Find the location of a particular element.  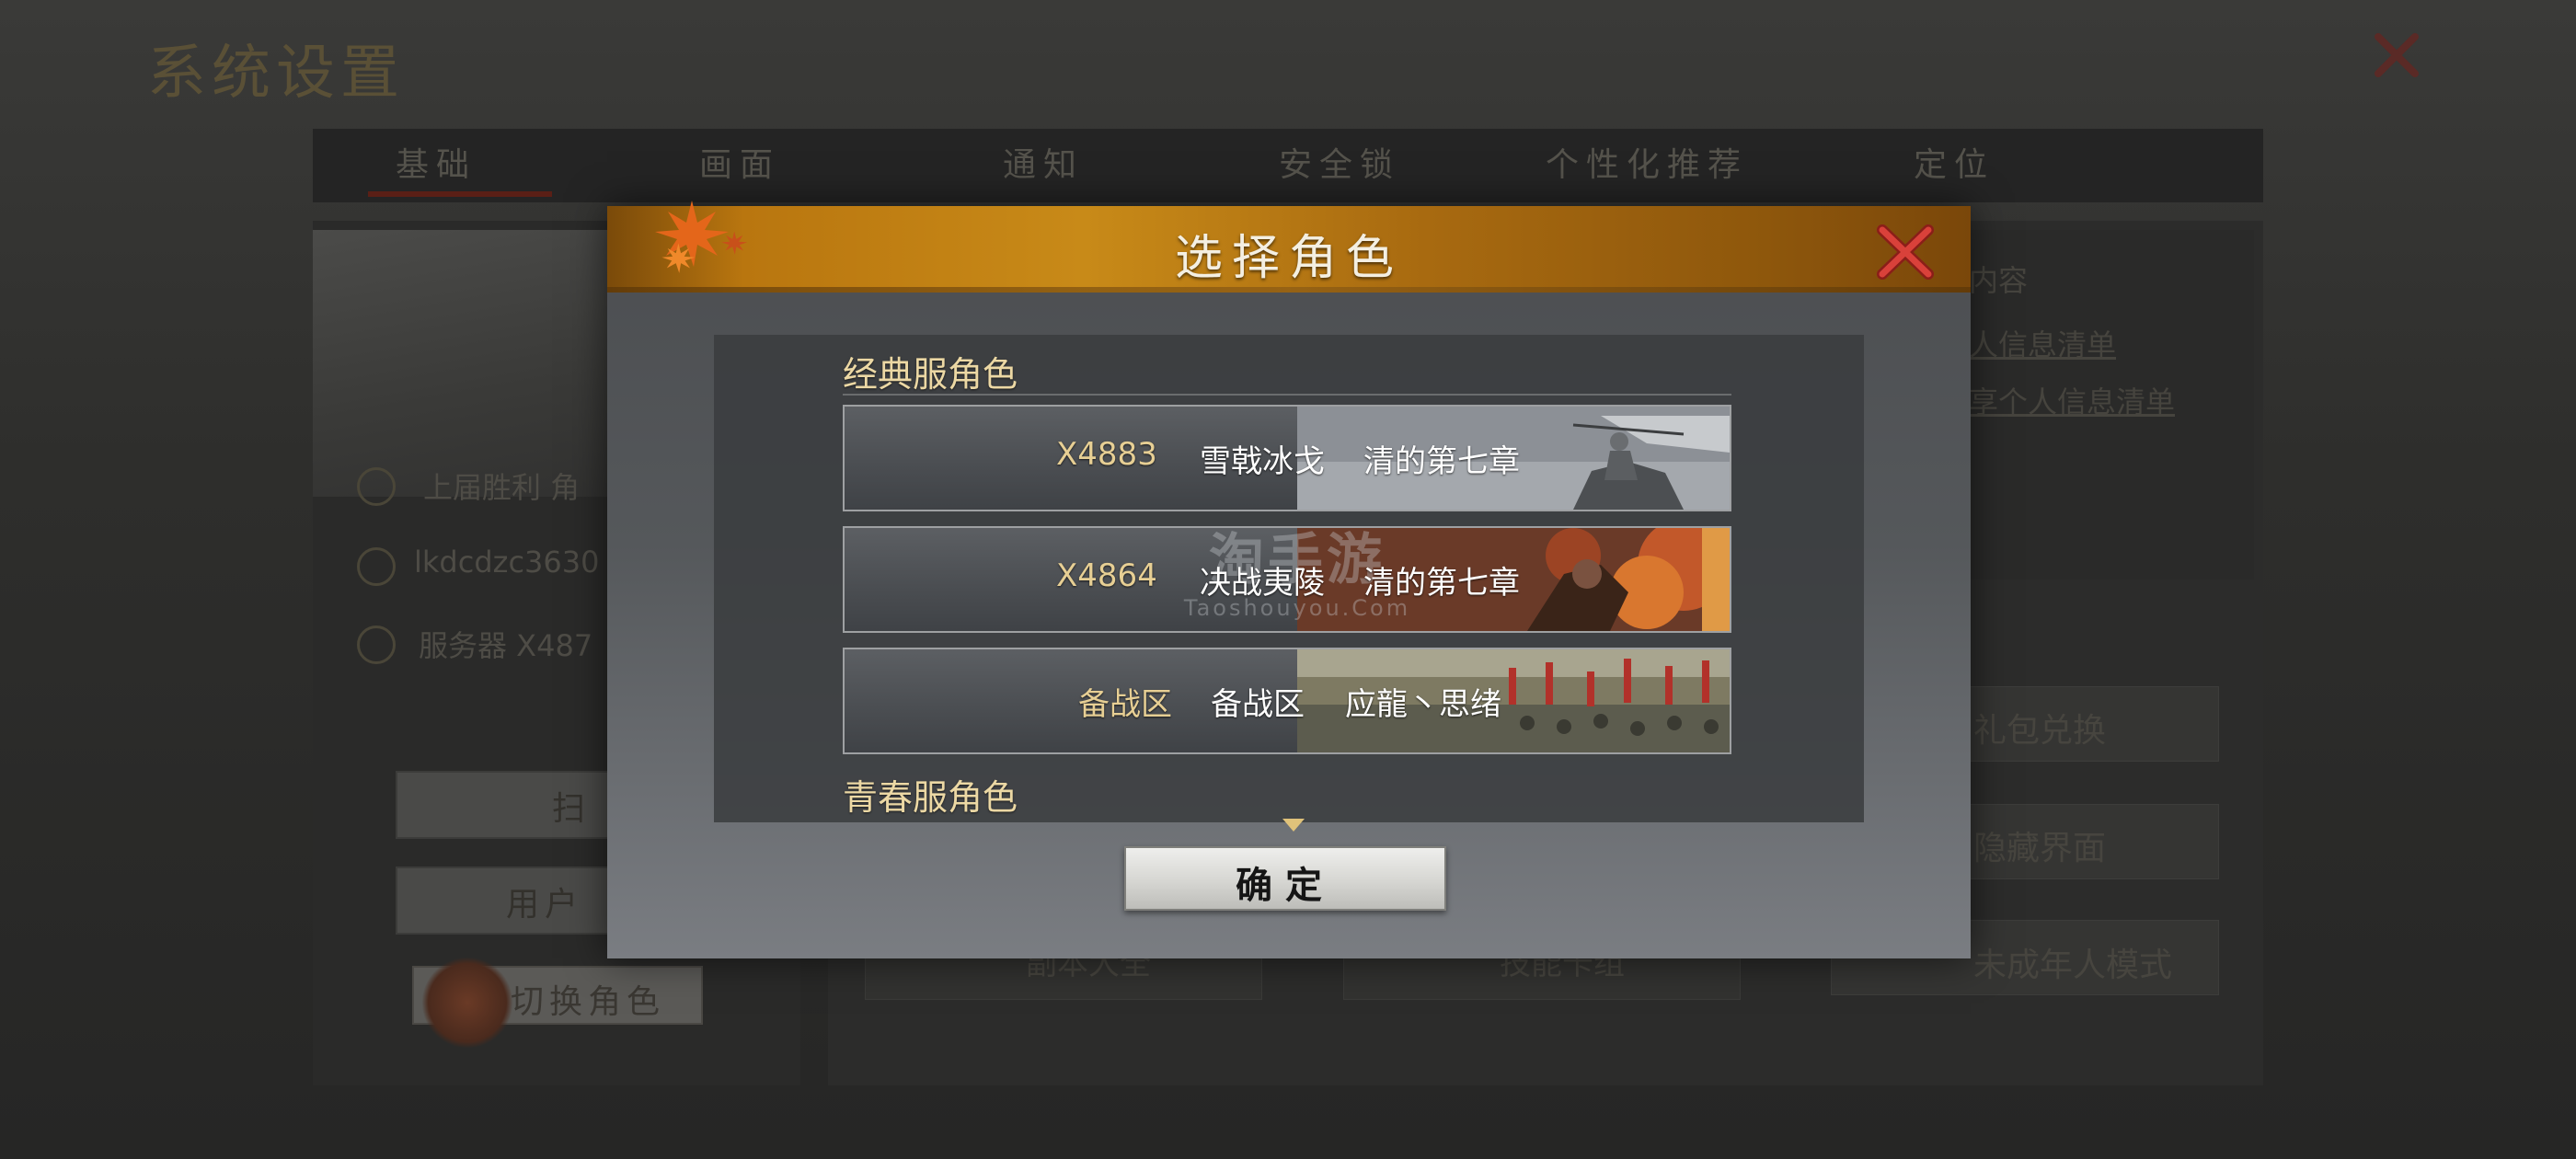

bg-content-label: 内容 is located at coordinates (1999, 280).